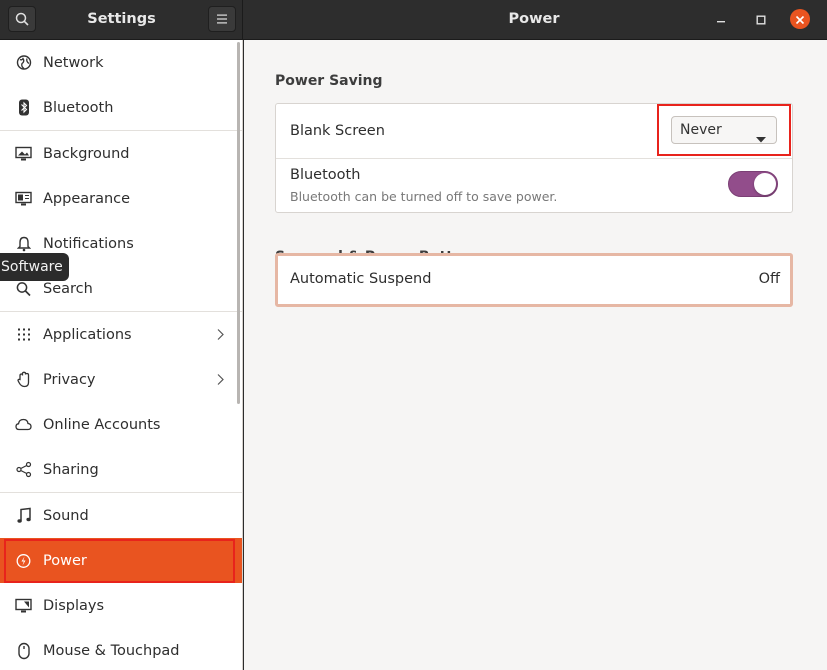  What do you see at coordinates (65, 560) in the screenshot?
I see `sidebar-item-label: Power` at bounding box center [65, 560].